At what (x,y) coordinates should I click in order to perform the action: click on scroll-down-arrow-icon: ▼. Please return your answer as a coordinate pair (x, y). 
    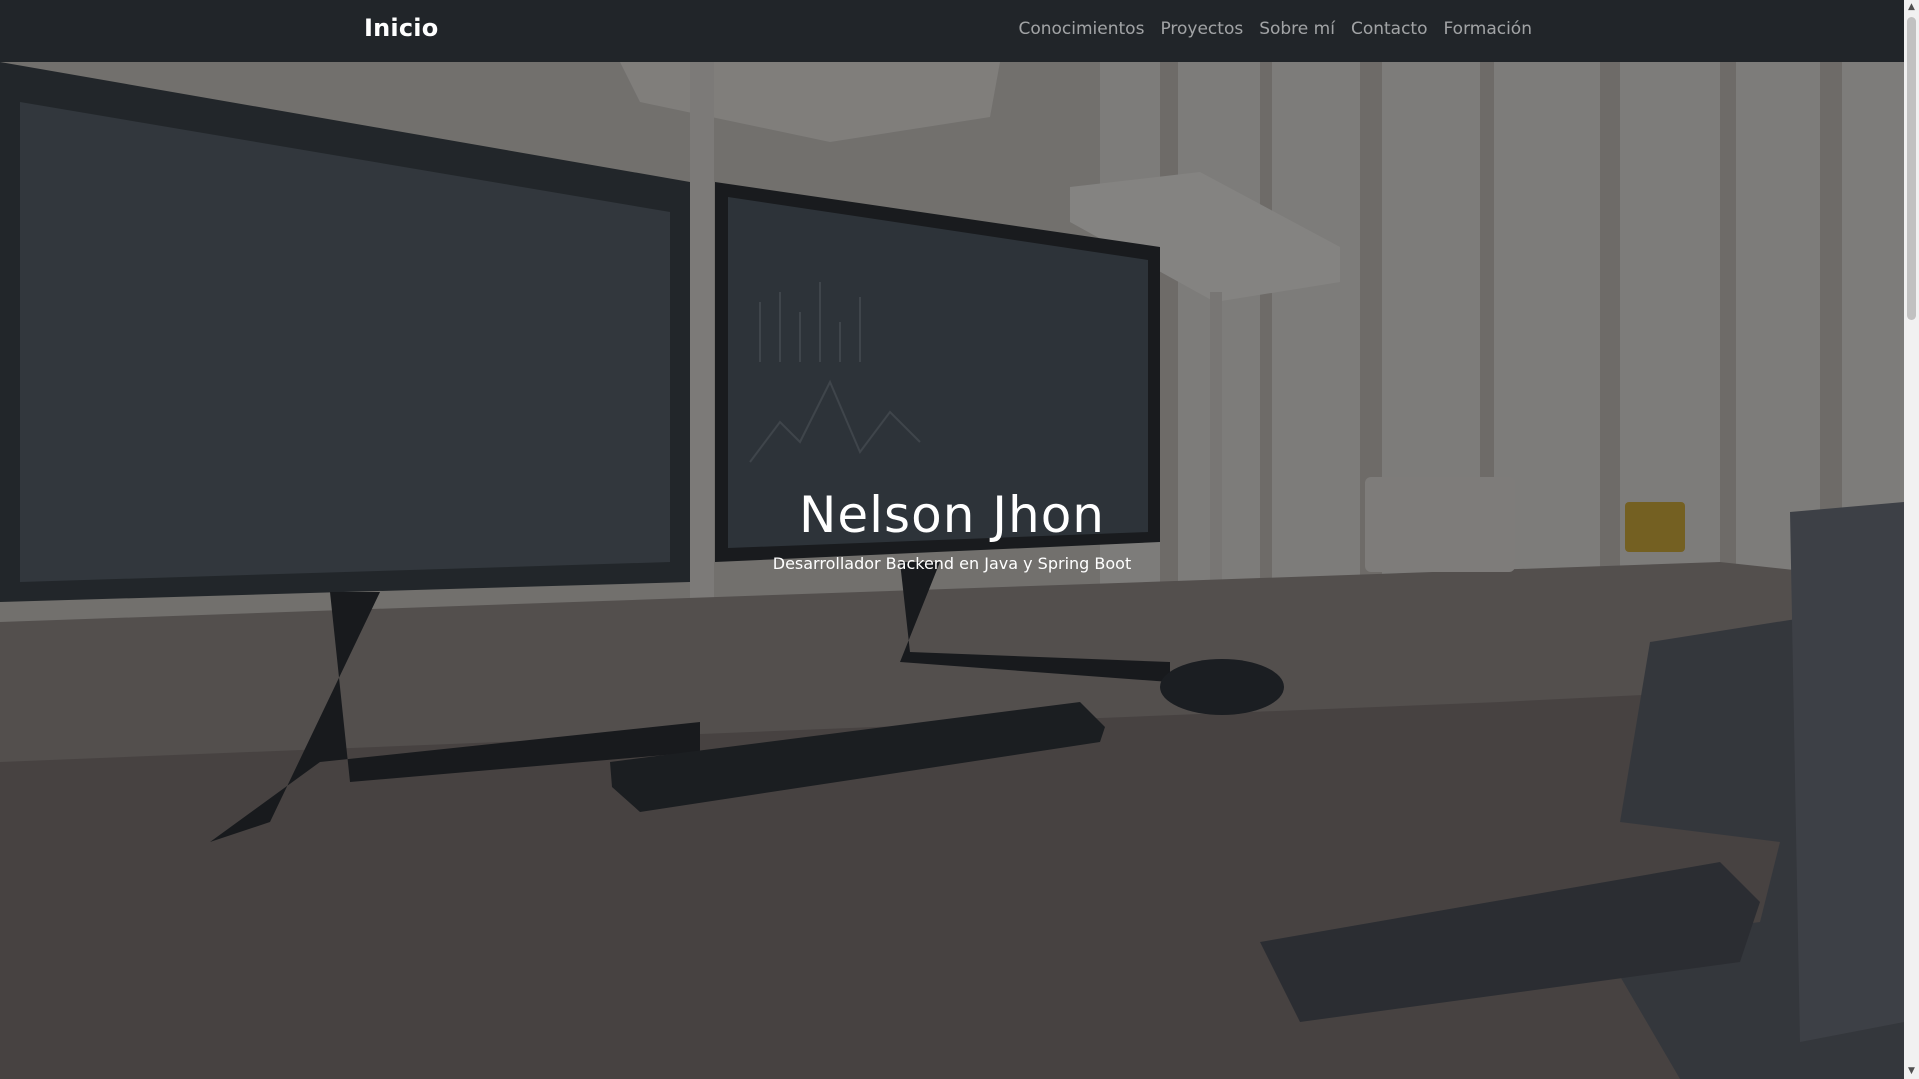
    Looking at the image, I should click on (1911, 1071).